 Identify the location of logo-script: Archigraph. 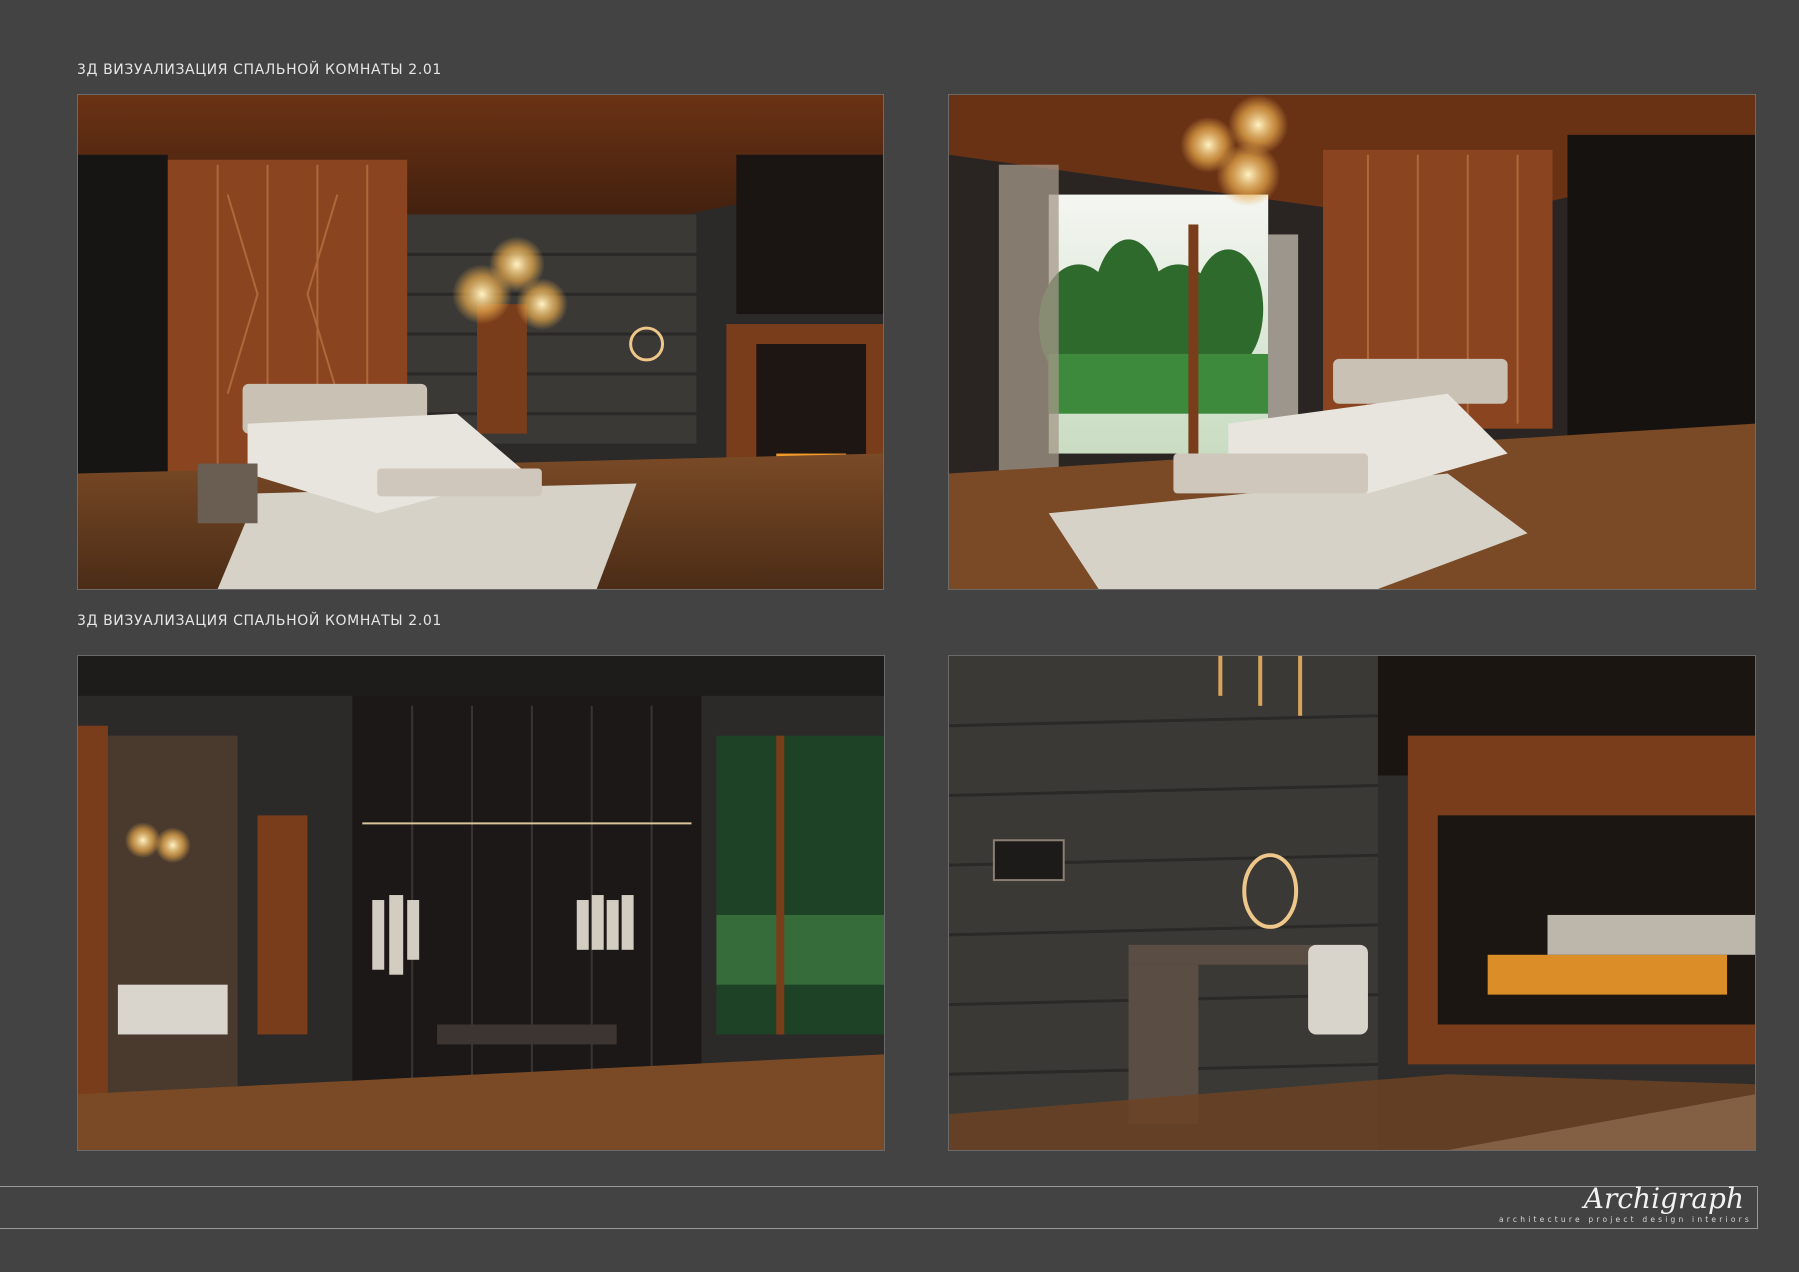
(1663, 1198).